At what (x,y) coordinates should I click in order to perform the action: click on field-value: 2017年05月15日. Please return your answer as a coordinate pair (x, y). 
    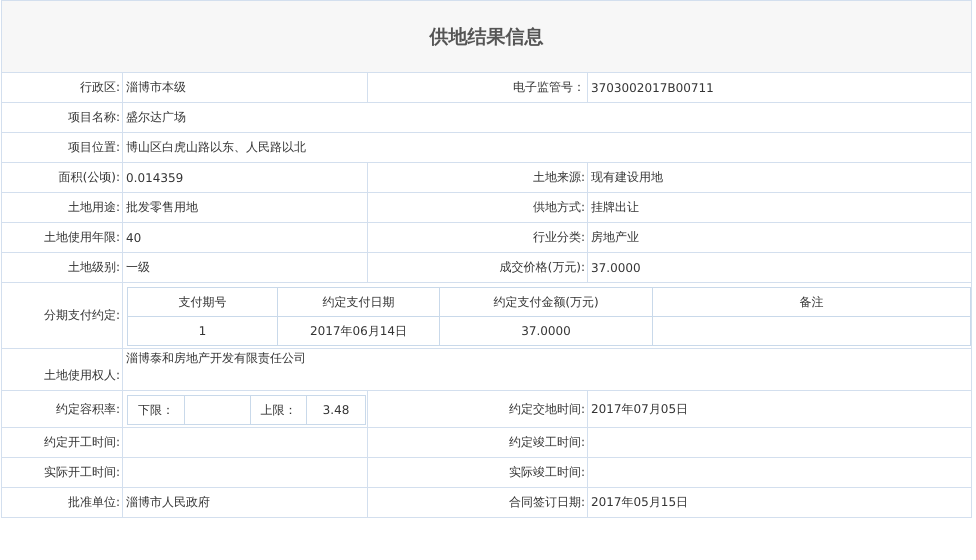
    Looking at the image, I should click on (780, 503).